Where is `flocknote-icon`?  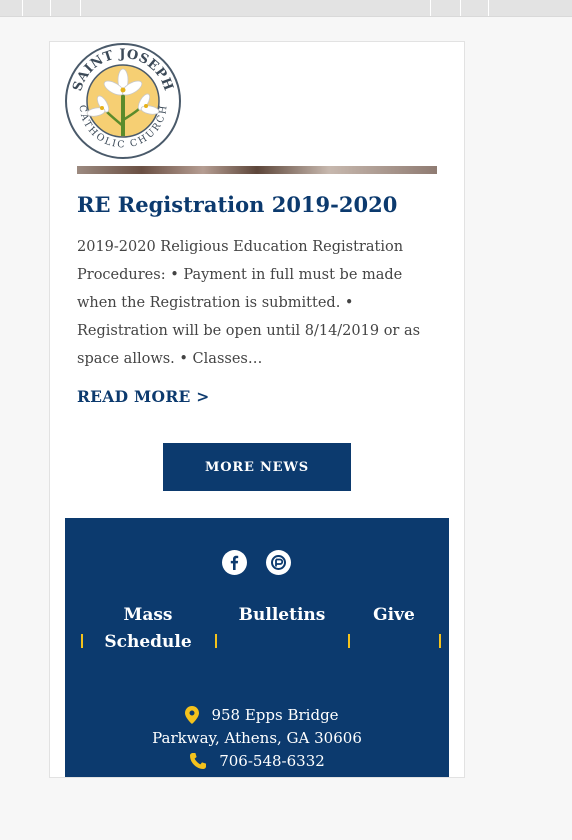 flocknote-icon is located at coordinates (278, 562).